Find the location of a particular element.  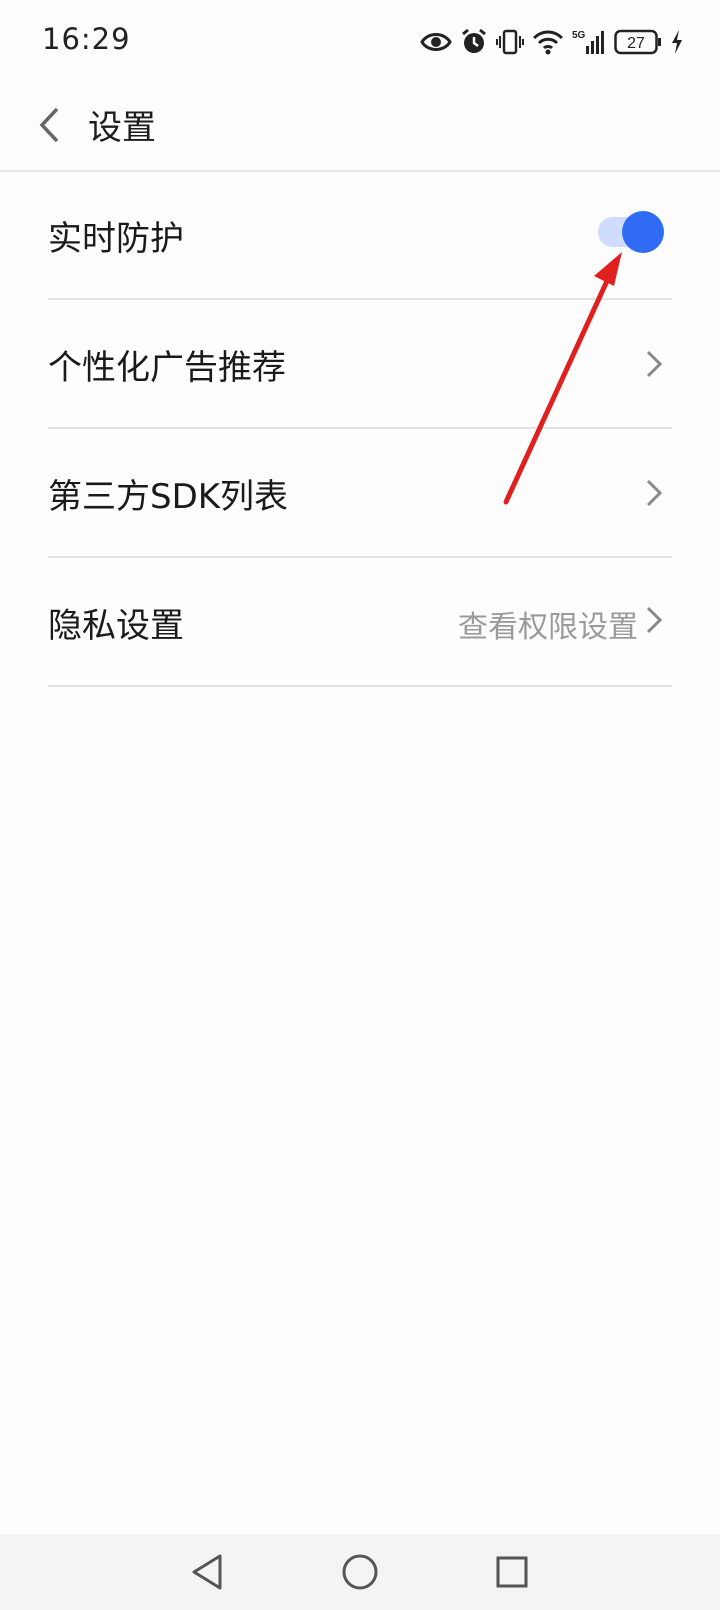

eye-icon is located at coordinates (436, 42).